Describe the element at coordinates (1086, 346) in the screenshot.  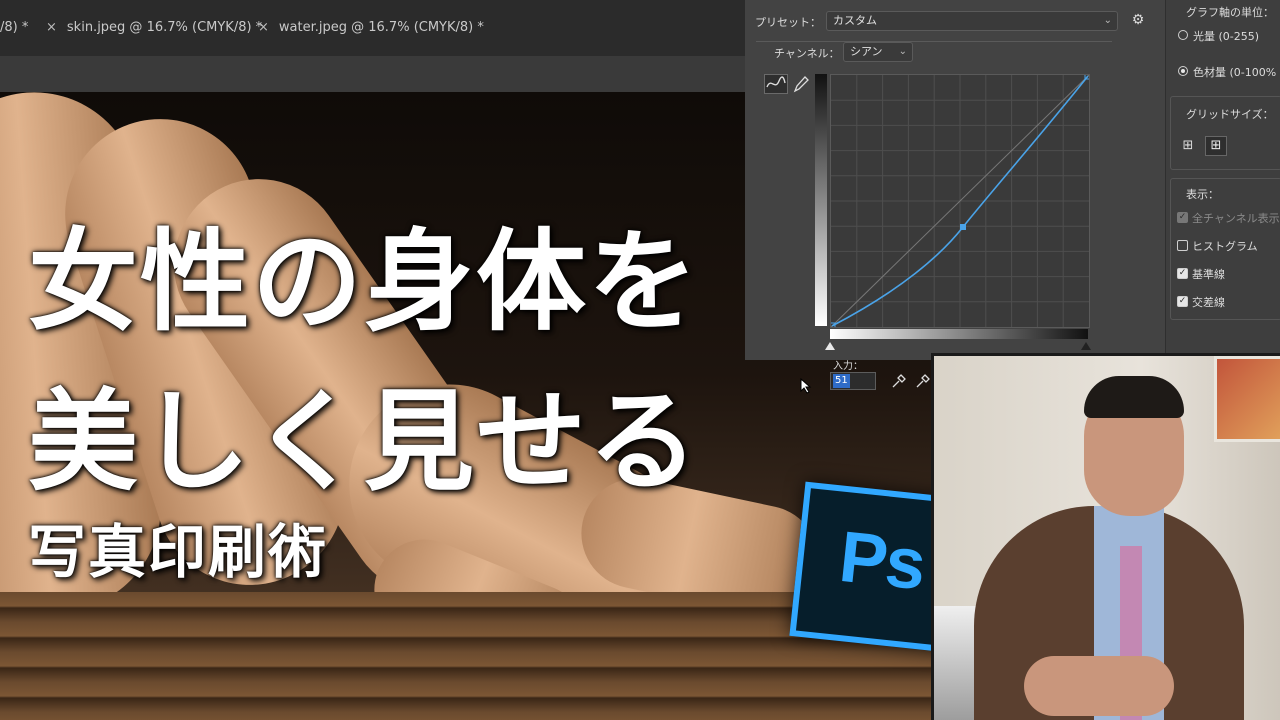
I see `black-point-slider` at that location.